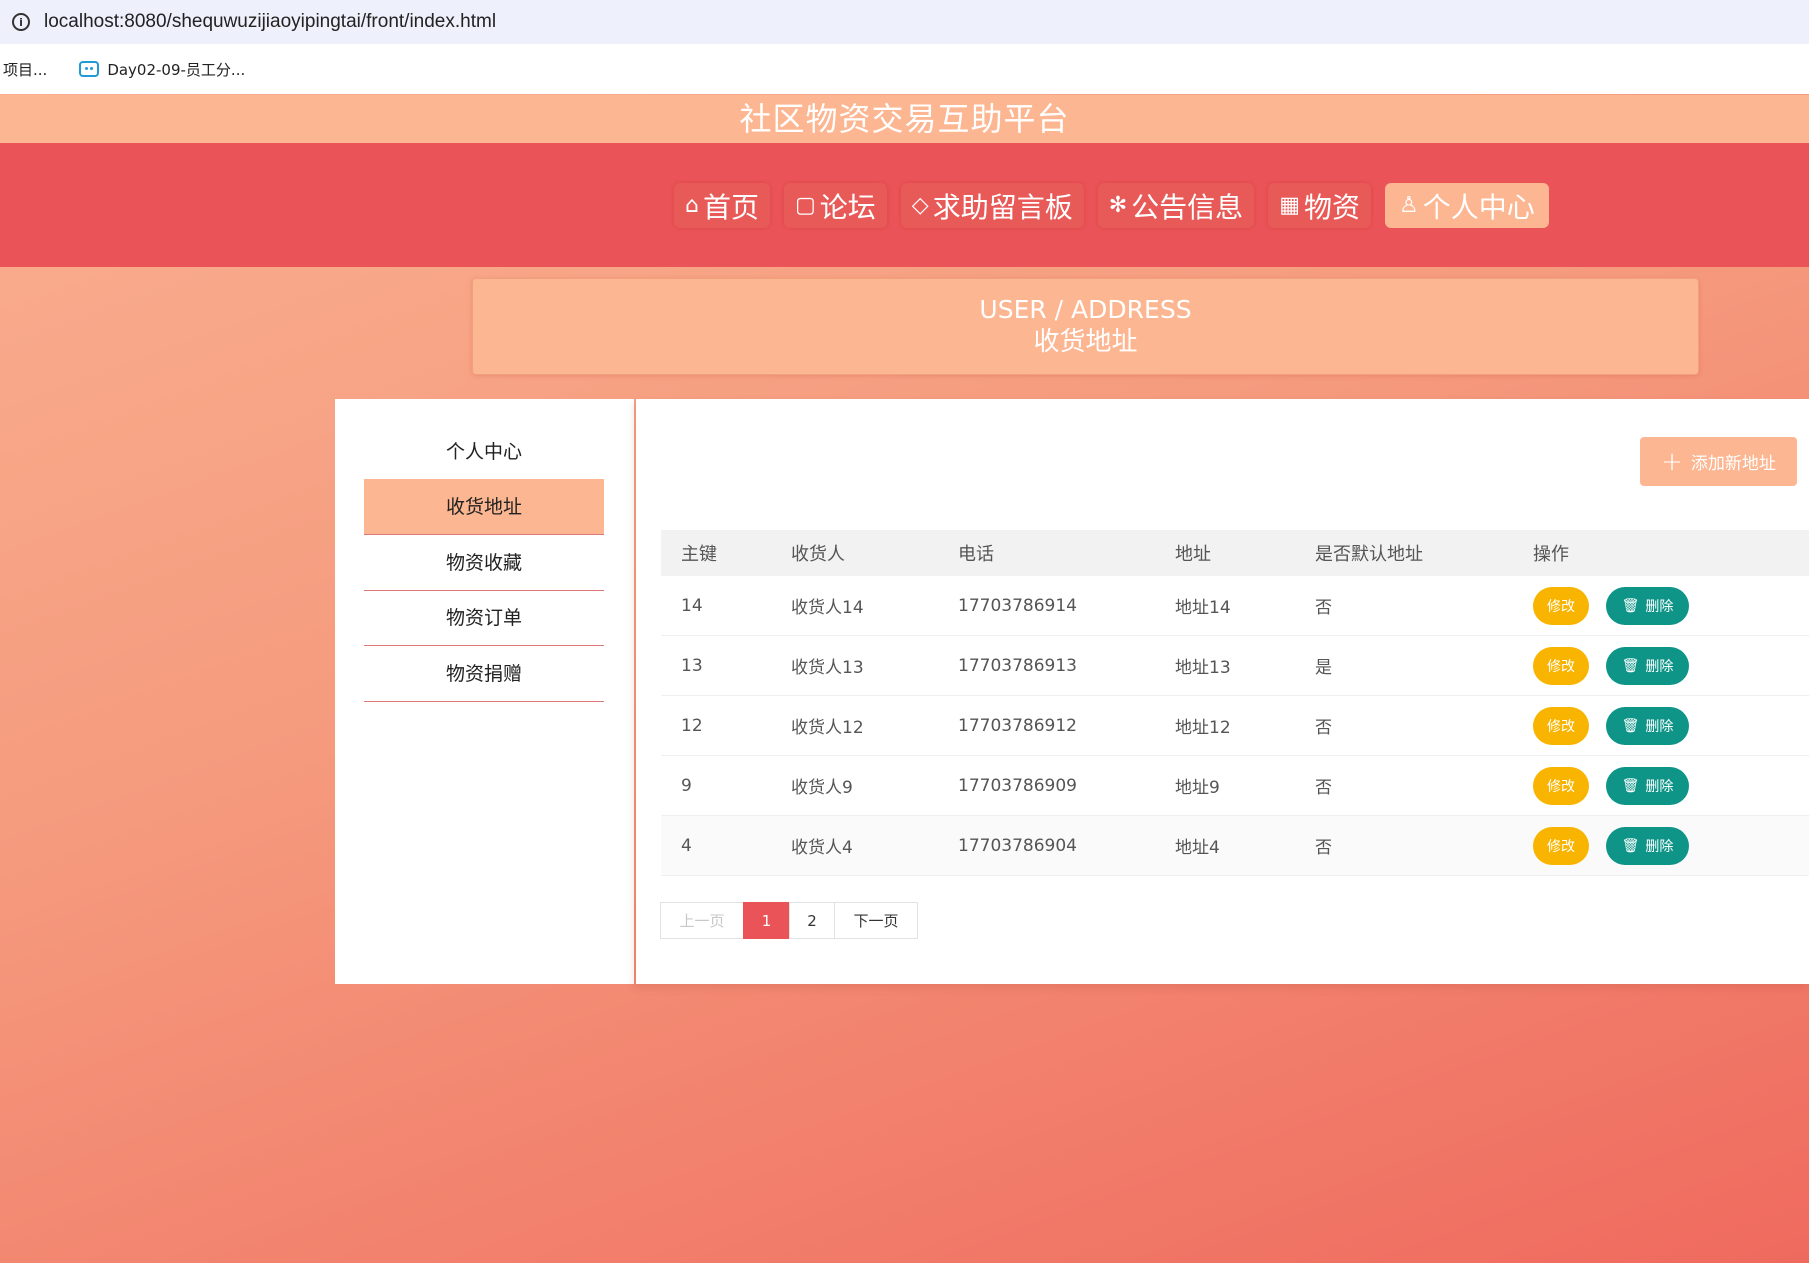 This screenshot has width=1809, height=1263. Describe the element at coordinates (21, 22) in the screenshot. I see `info-icon: i` at that location.